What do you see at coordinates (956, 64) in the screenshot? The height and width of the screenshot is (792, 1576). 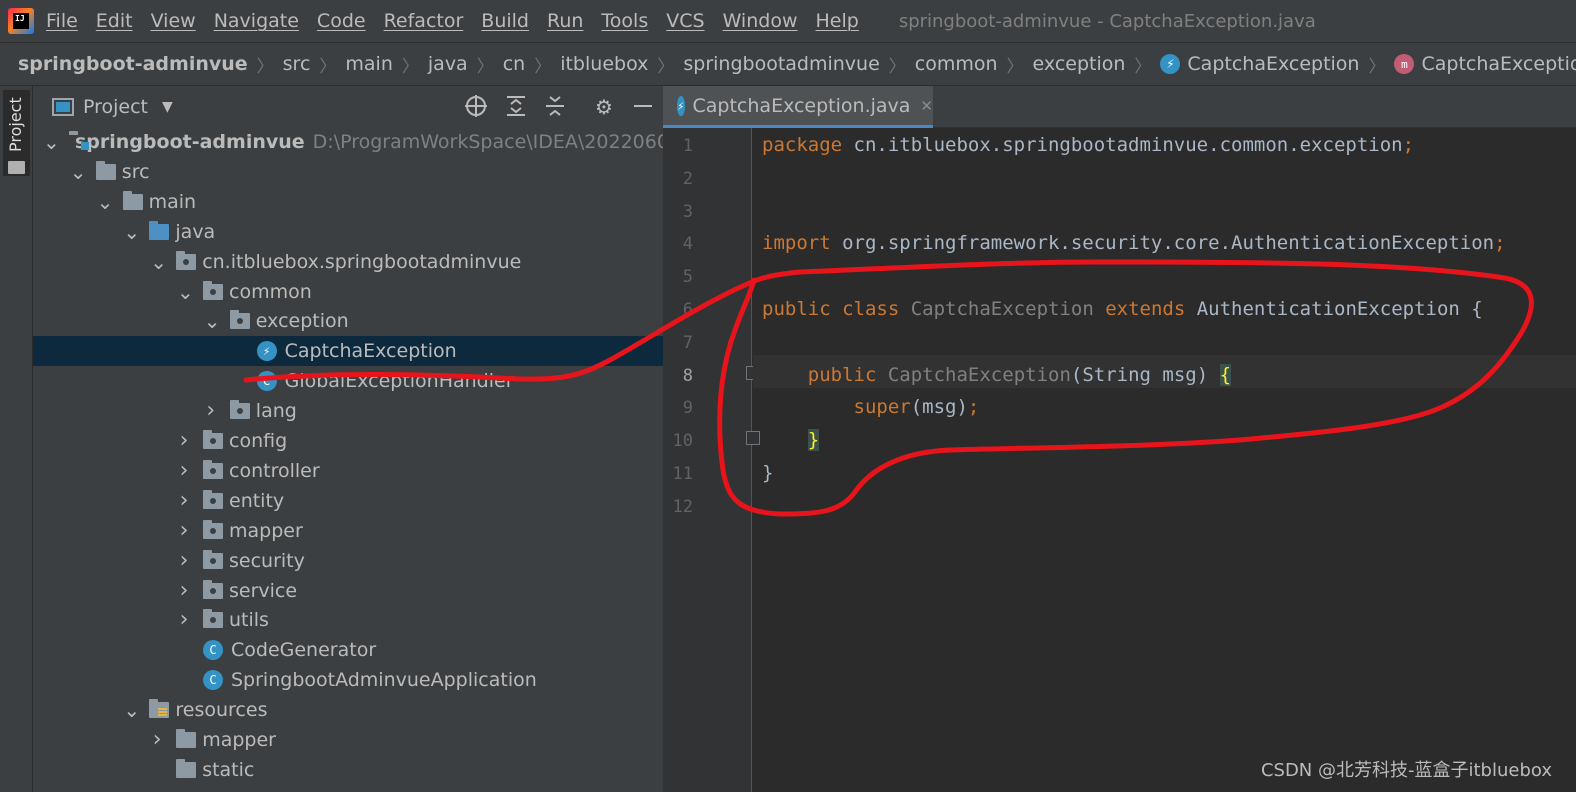 I see `breadcrumb-item: common` at bounding box center [956, 64].